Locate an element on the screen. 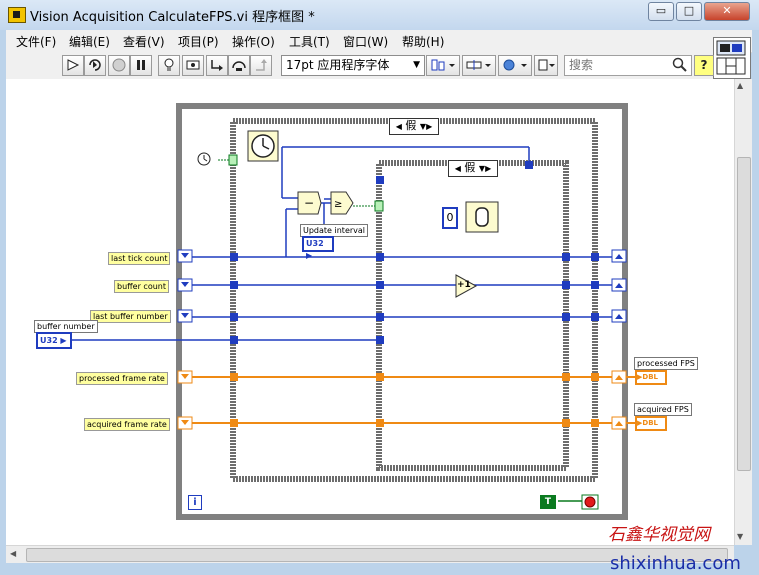 The image size is (759, 575). processed-fps-label: processed FPS is located at coordinates (666, 363).